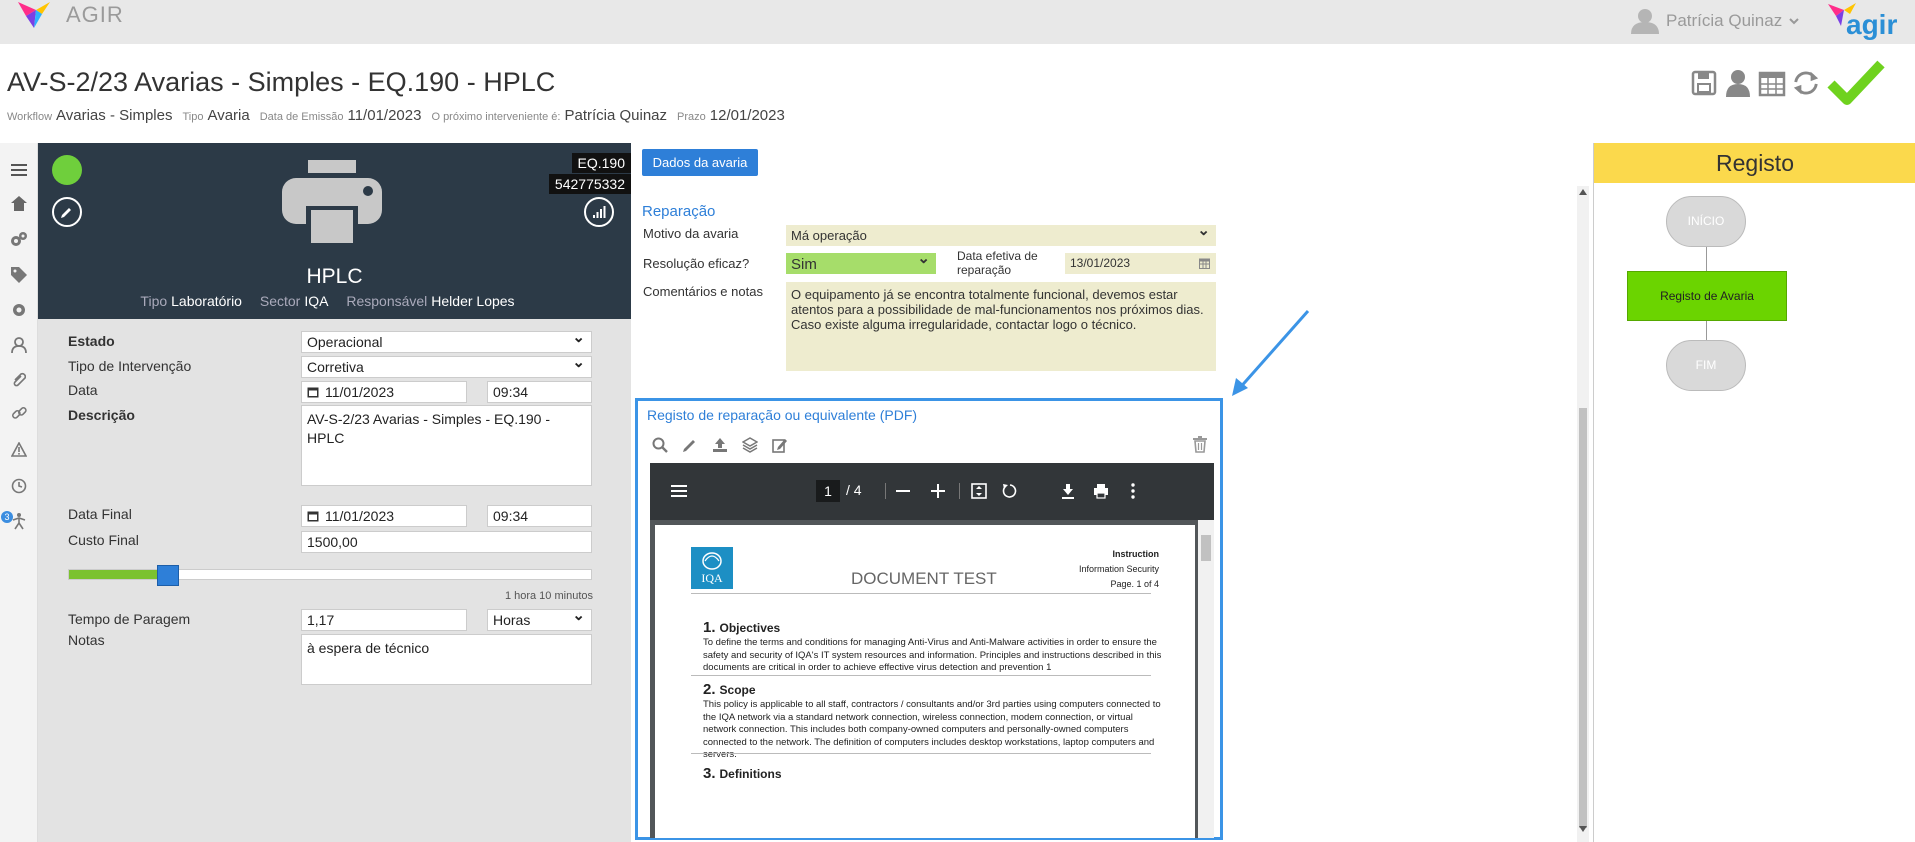  I want to click on chevron-down-icon, so click(1794, 21).